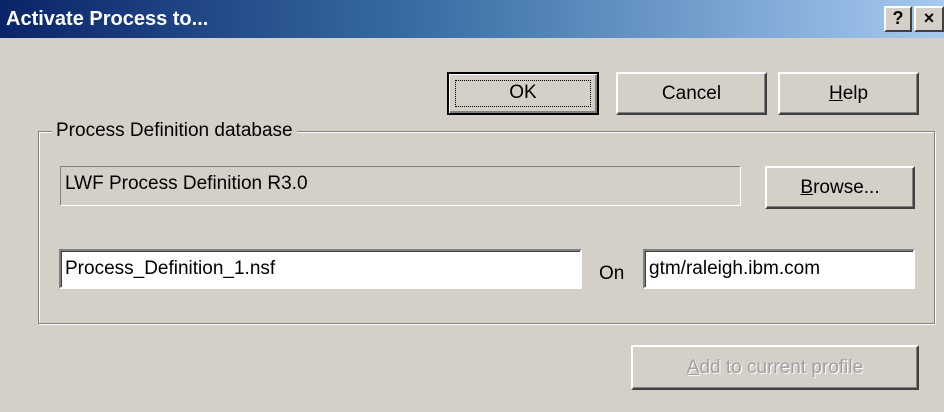 The height and width of the screenshot is (412, 944). What do you see at coordinates (779, 269) in the screenshot?
I see `server-input` at bounding box center [779, 269].